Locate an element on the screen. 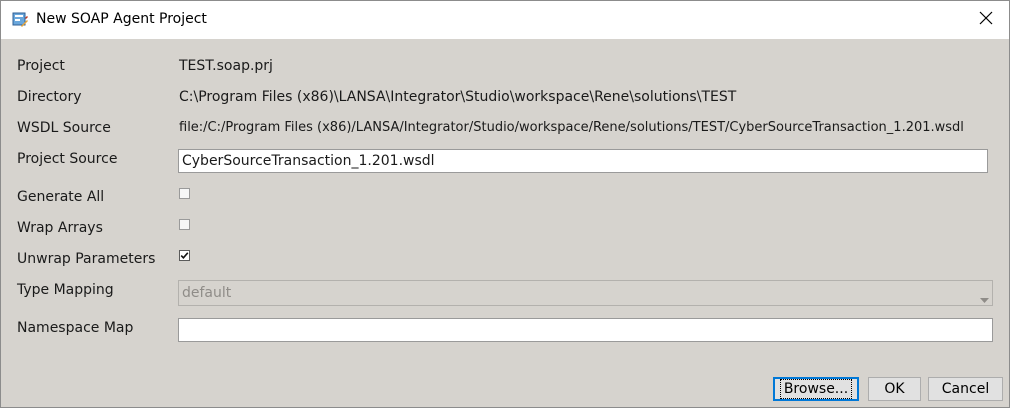  unwrap-parameters-checkbox is located at coordinates (184, 255).